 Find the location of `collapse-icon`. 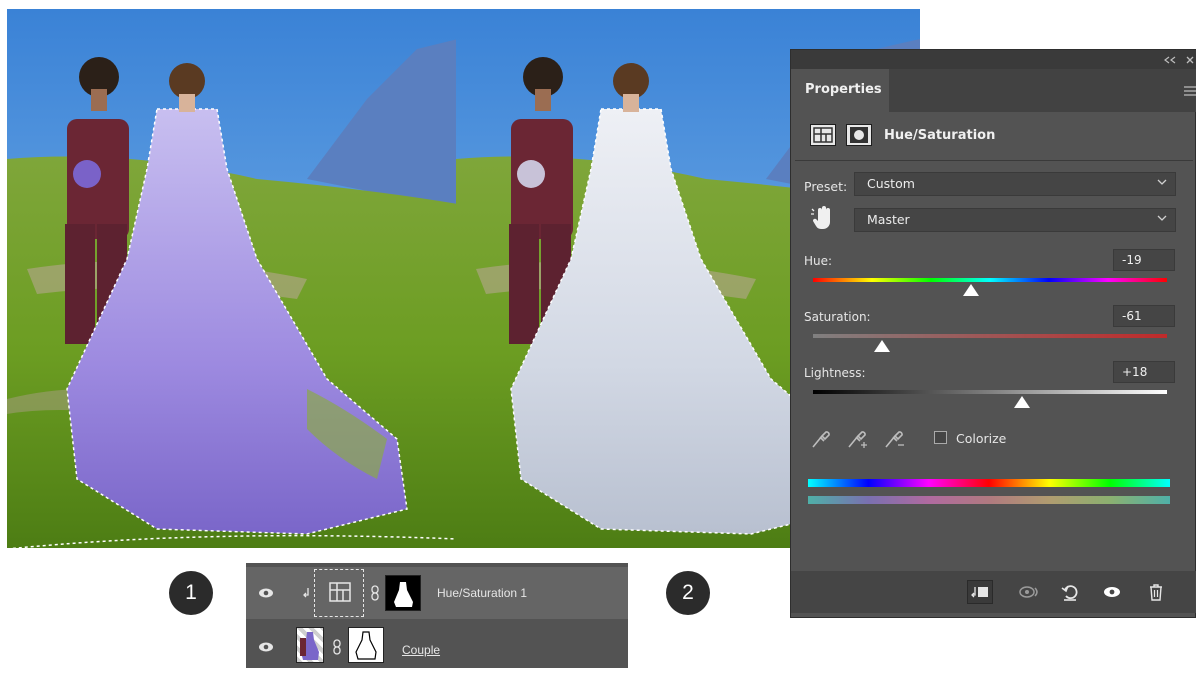

collapse-icon is located at coordinates (1170, 60).